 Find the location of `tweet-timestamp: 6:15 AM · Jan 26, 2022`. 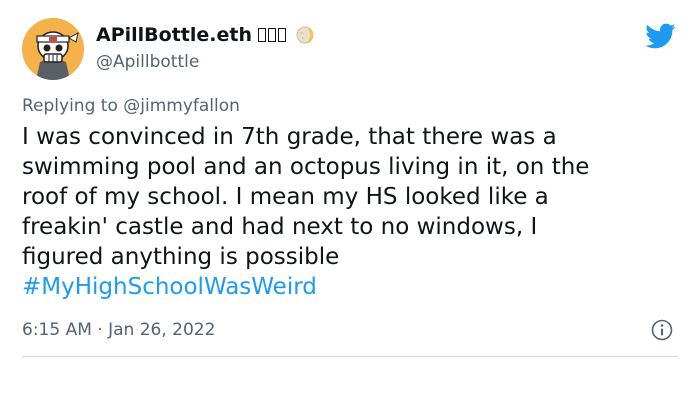

tweet-timestamp: 6:15 AM · Jan 26, 2022 is located at coordinates (118, 330).